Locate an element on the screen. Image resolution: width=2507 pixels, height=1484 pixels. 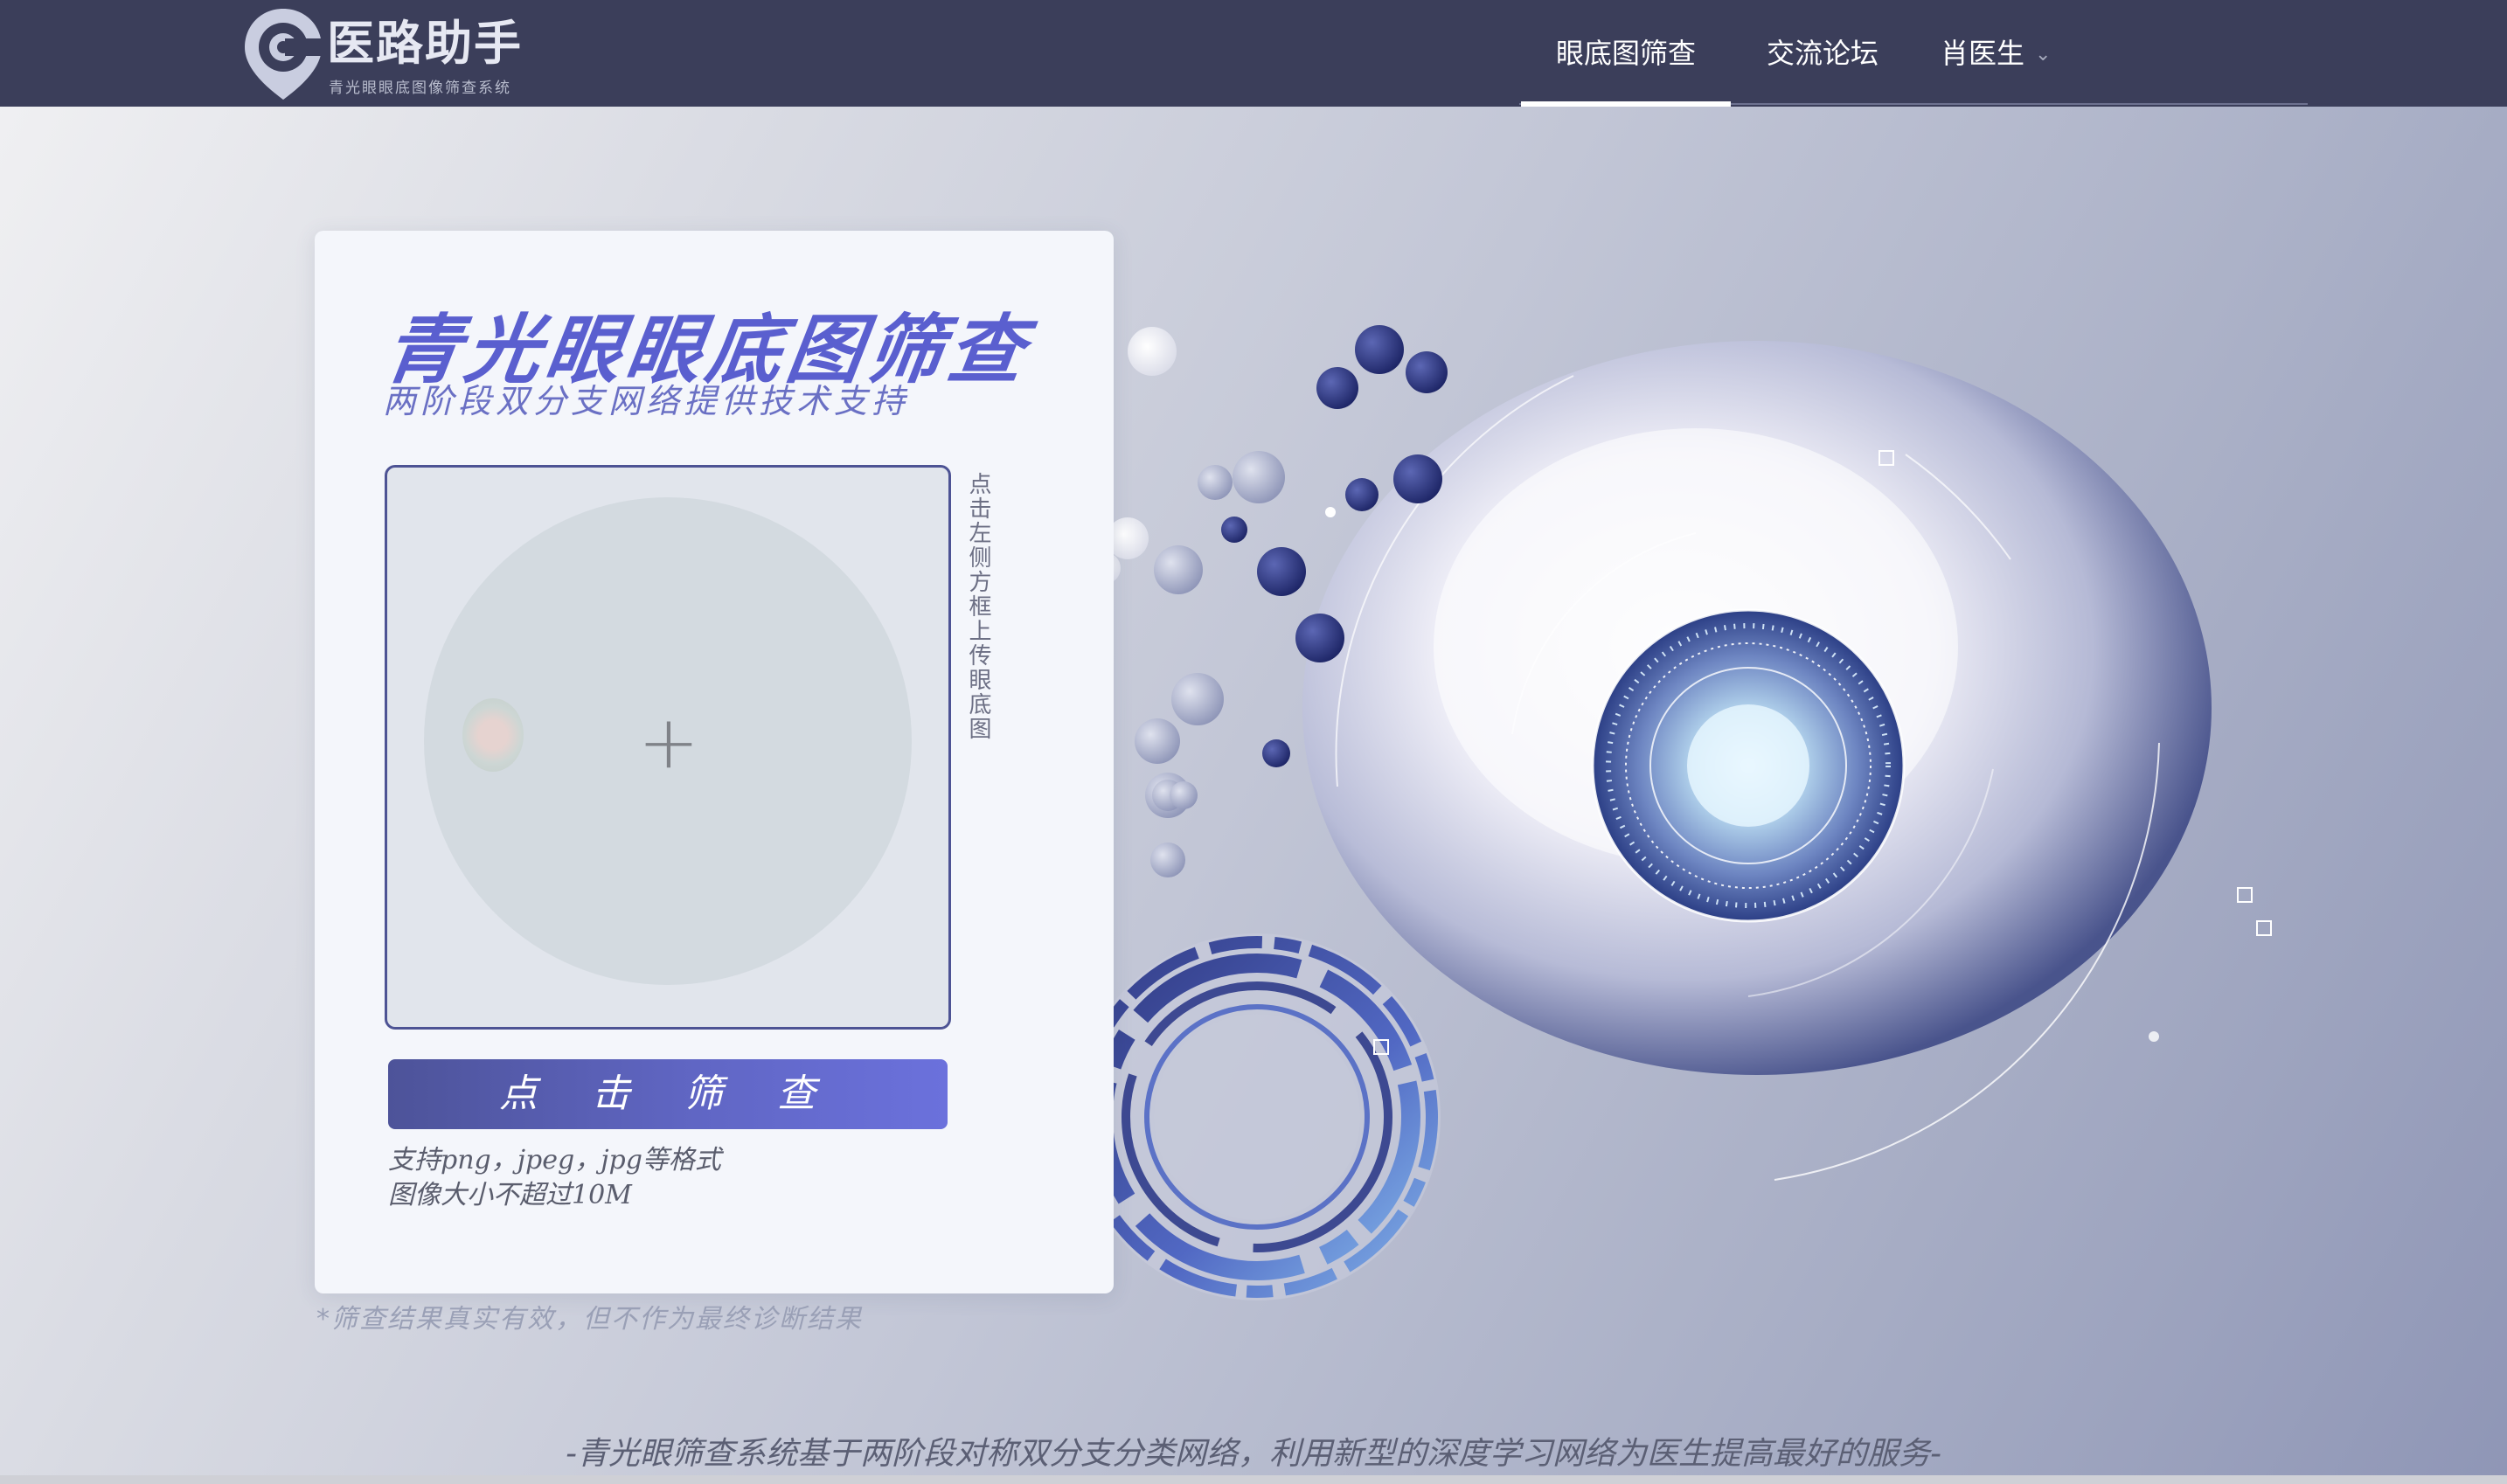
format-note: 支持png，jpeg，jpg等格式 图像大小不超过10M is located at coordinates (555, 1178).